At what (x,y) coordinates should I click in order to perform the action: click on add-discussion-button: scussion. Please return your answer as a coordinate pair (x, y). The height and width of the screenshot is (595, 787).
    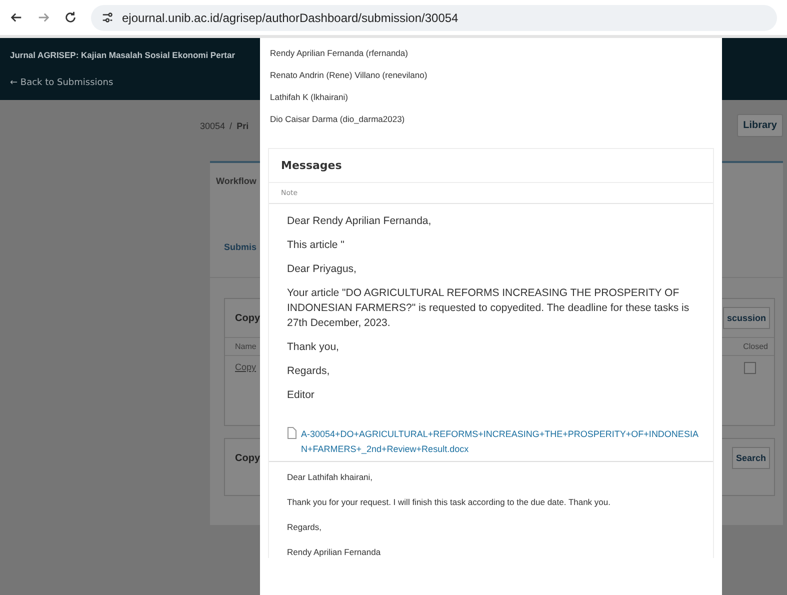
    Looking at the image, I should click on (746, 318).